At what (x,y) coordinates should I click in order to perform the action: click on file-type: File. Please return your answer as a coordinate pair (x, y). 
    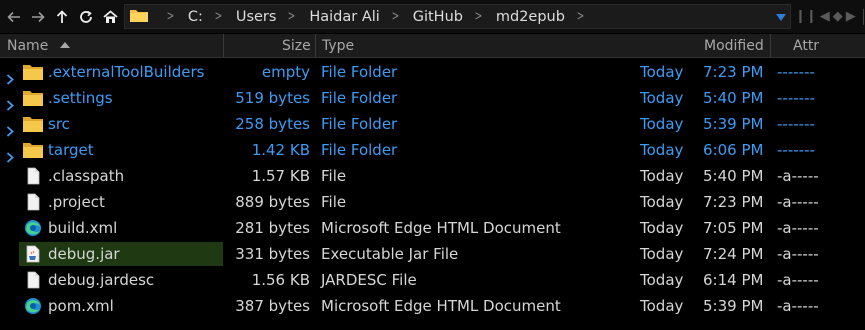
    Looking at the image, I should click on (334, 202).